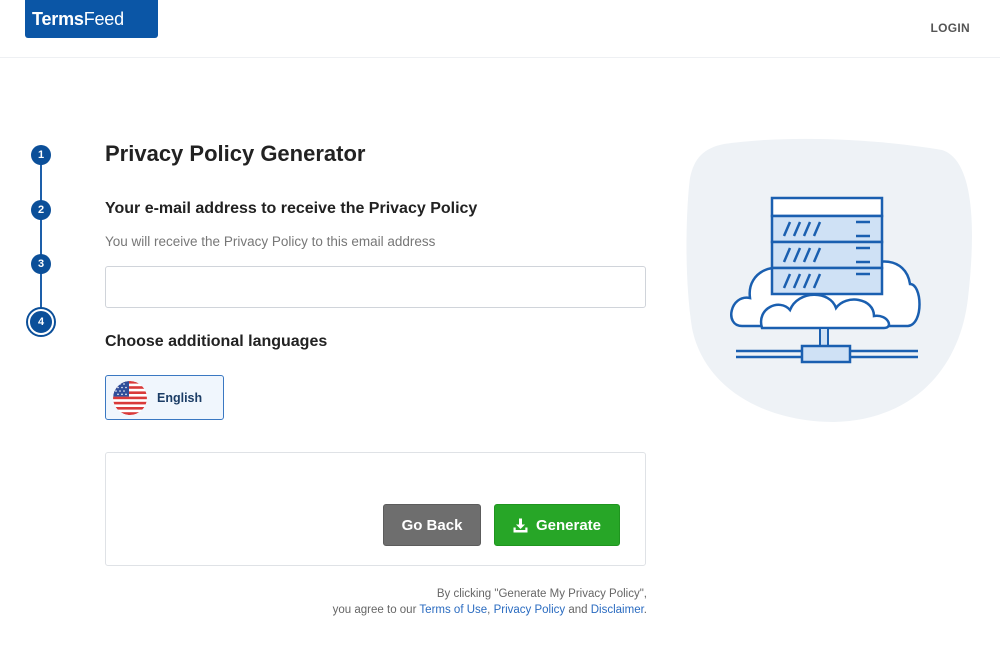  Describe the element at coordinates (235, 153) in the screenshot. I see `page-title: Privacy Policy Generator` at that location.